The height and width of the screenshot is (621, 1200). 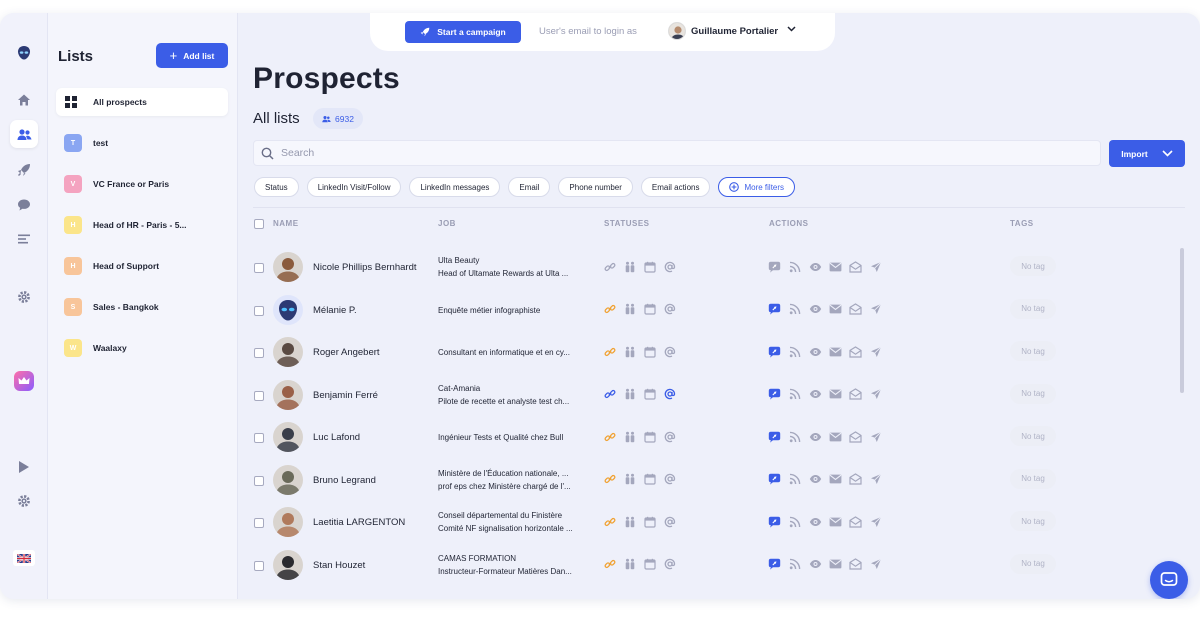 What do you see at coordinates (335, 310) in the screenshot?
I see `prospect-name: Mélanie P.` at bounding box center [335, 310].